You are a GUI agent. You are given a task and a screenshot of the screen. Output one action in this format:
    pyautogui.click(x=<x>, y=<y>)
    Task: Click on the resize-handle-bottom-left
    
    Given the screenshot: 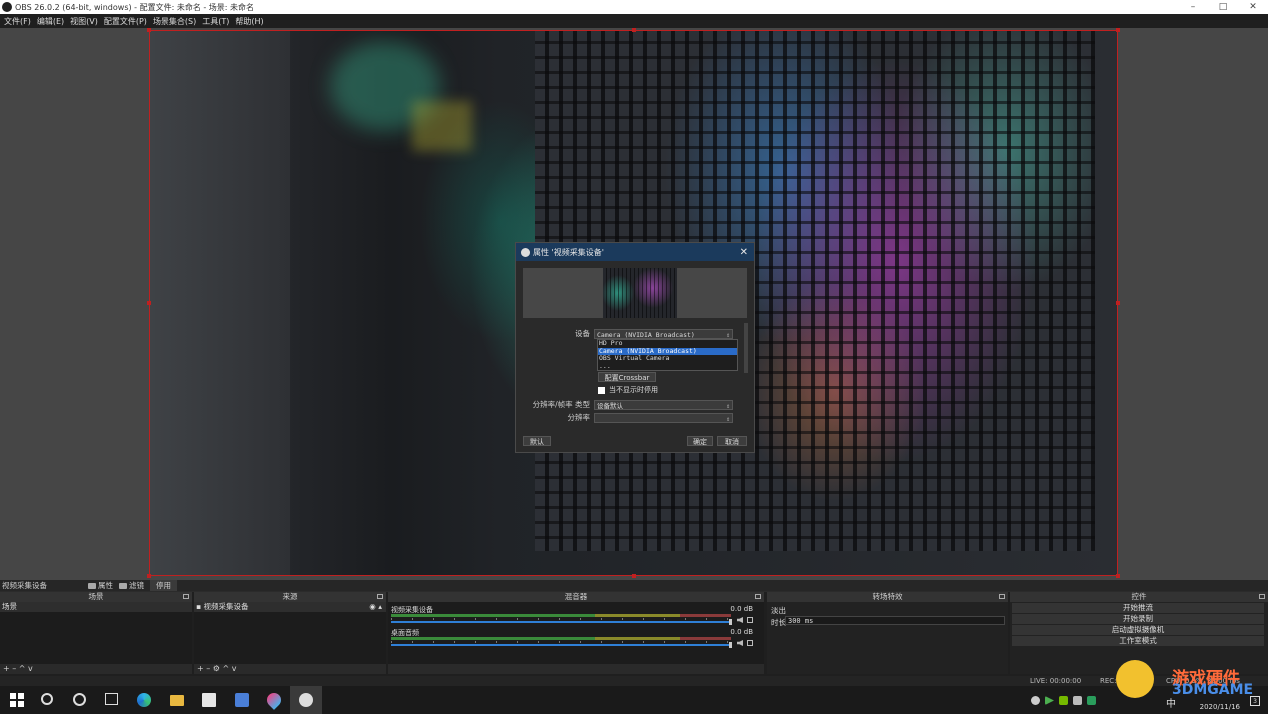 What is the action you would take?
    pyautogui.click(x=149, y=576)
    